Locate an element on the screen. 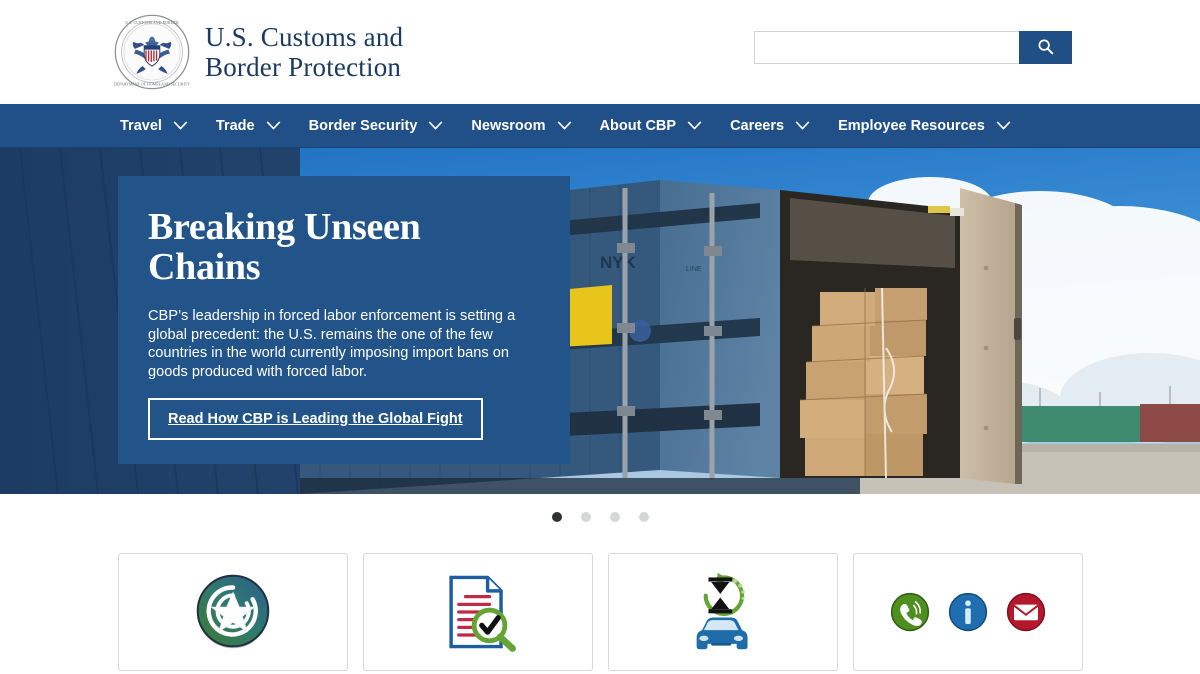 This screenshot has width=1200, height=674. nav-item-careers: Careers is located at coordinates (770, 126).